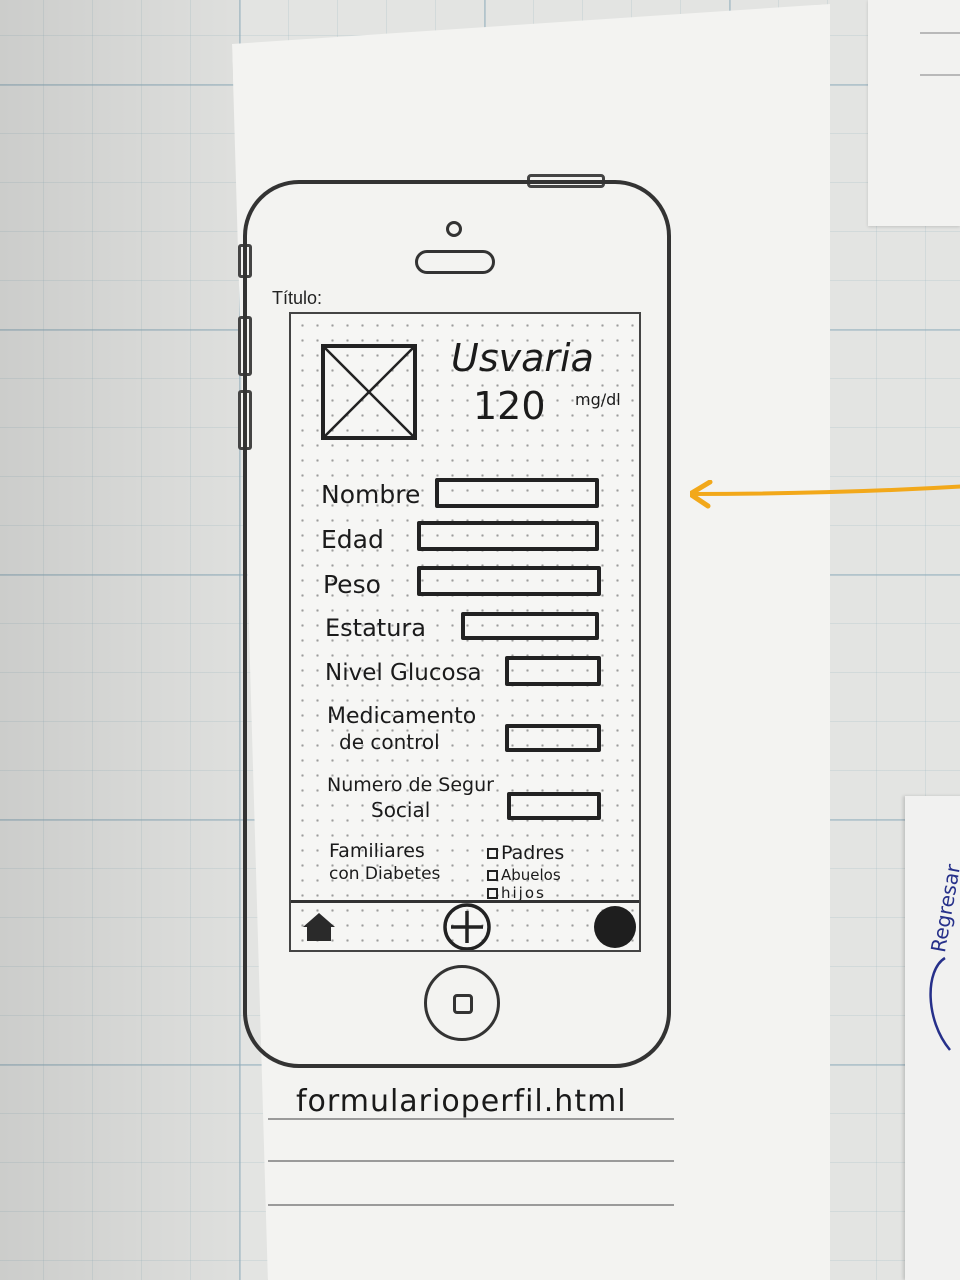 This screenshot has height=1280, width=960. What do you see at coordinates (401, 810) in the screenshot?
I see `label-seguro-line2: Social` at bounding box center [401, 810].